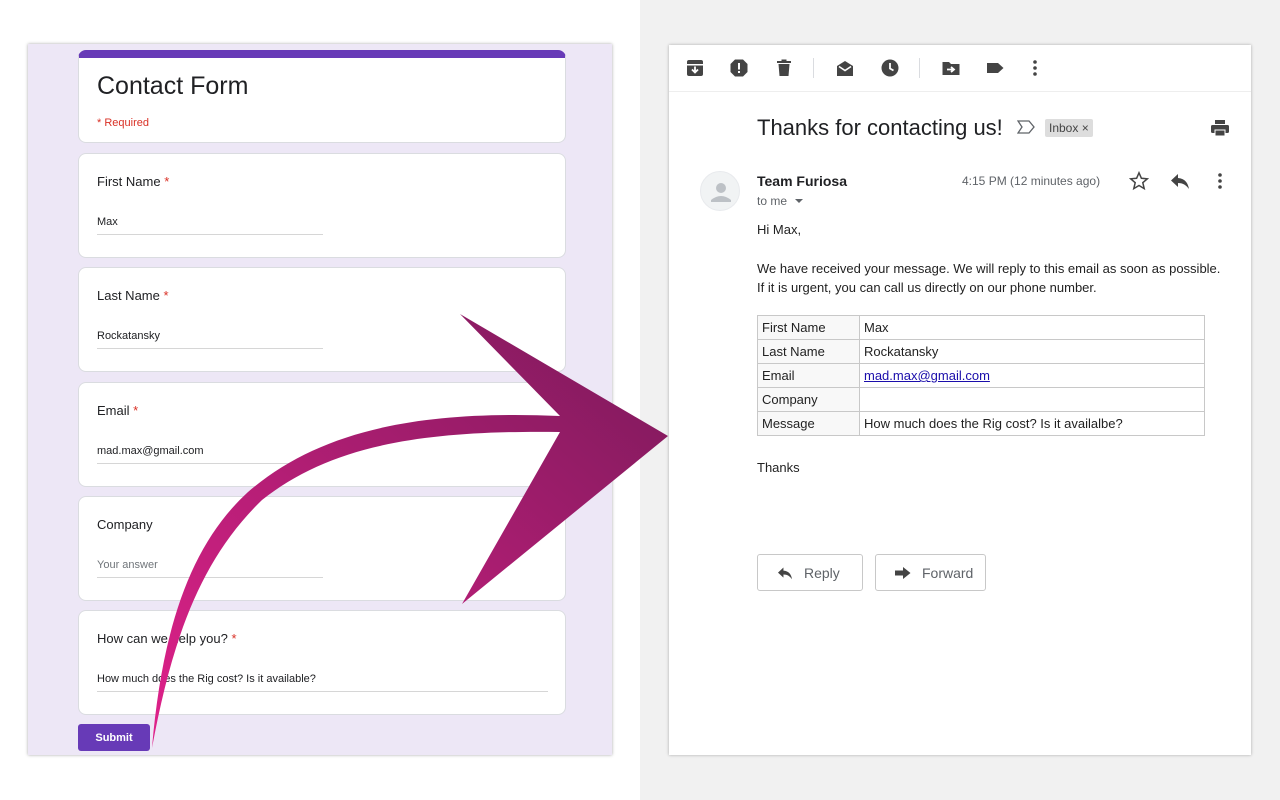 Image resolution: width=1280 pixels, height=800 pixels. What do you see at coordinates (1026, 127) in the screenshot?
I see `importance-marker-icon` at bounding box center [1026, 127].